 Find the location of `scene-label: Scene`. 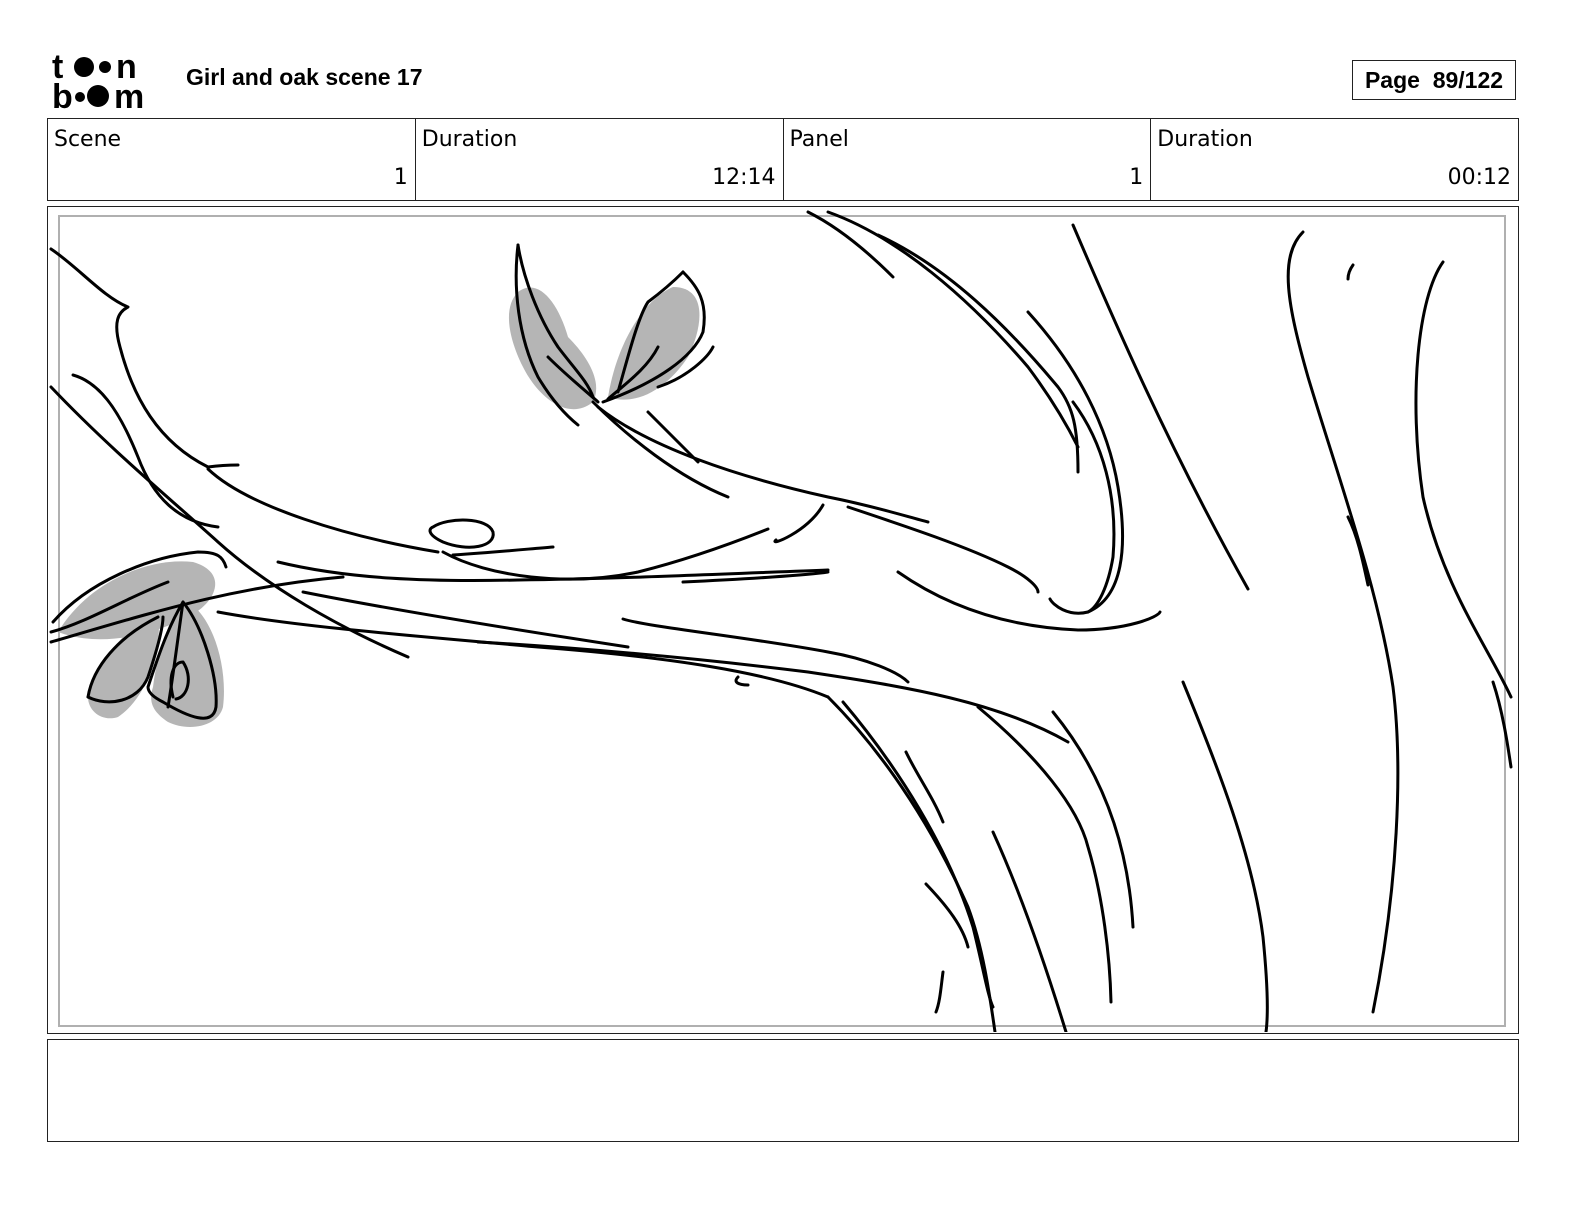

scene-label: Scene is located at coordinates (88, 139).